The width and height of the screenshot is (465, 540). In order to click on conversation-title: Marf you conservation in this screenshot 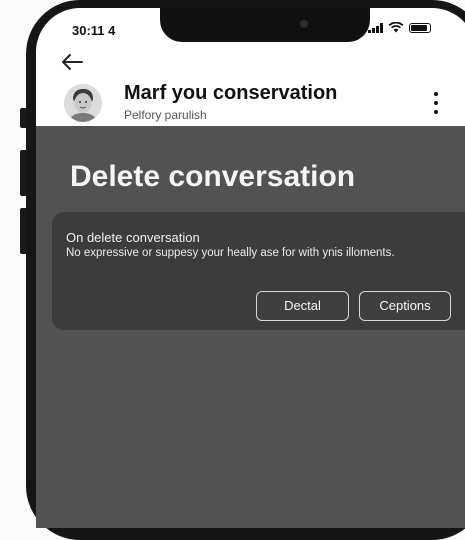, I will do `click(231, 93)`.